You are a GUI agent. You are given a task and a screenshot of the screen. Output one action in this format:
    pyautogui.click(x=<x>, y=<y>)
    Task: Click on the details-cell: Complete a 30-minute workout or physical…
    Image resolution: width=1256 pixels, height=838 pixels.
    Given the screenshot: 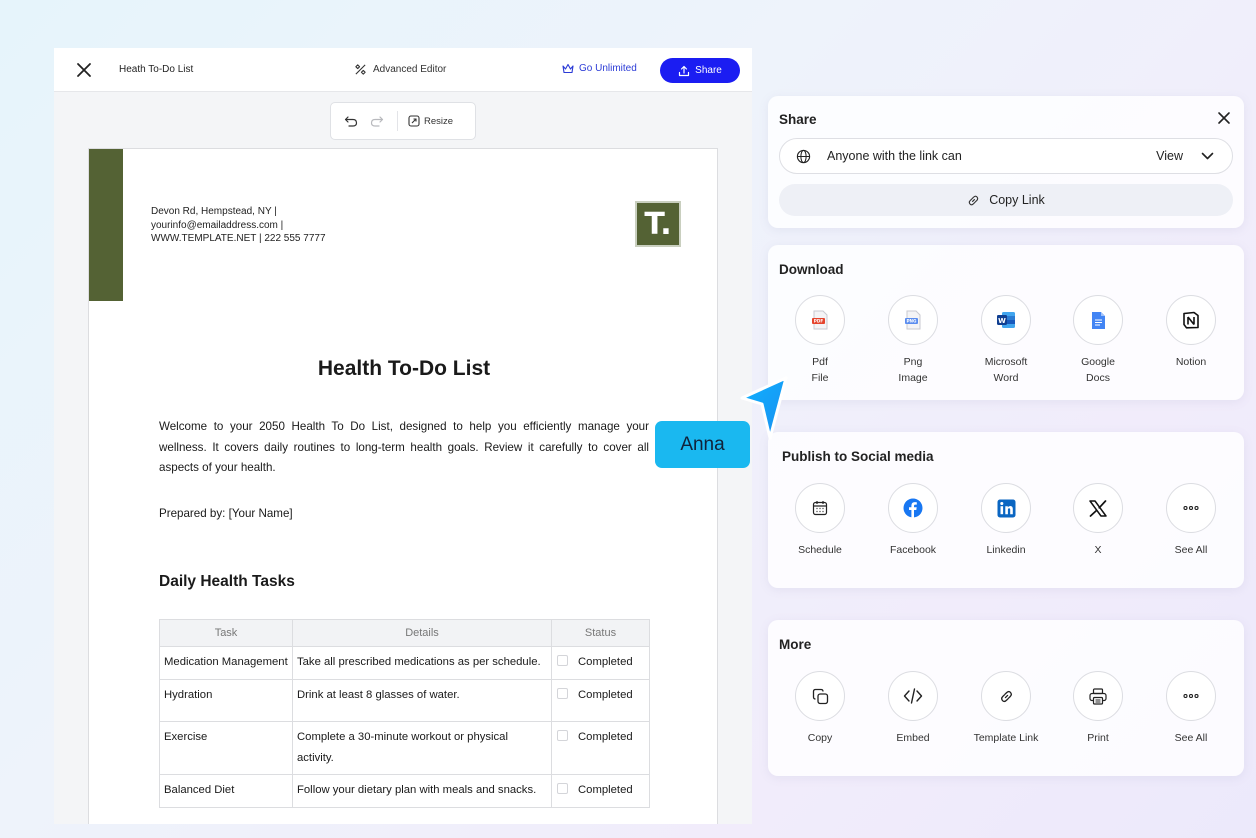 What is the action you would take?
    pyautogui.click(x=422, y=748)
    